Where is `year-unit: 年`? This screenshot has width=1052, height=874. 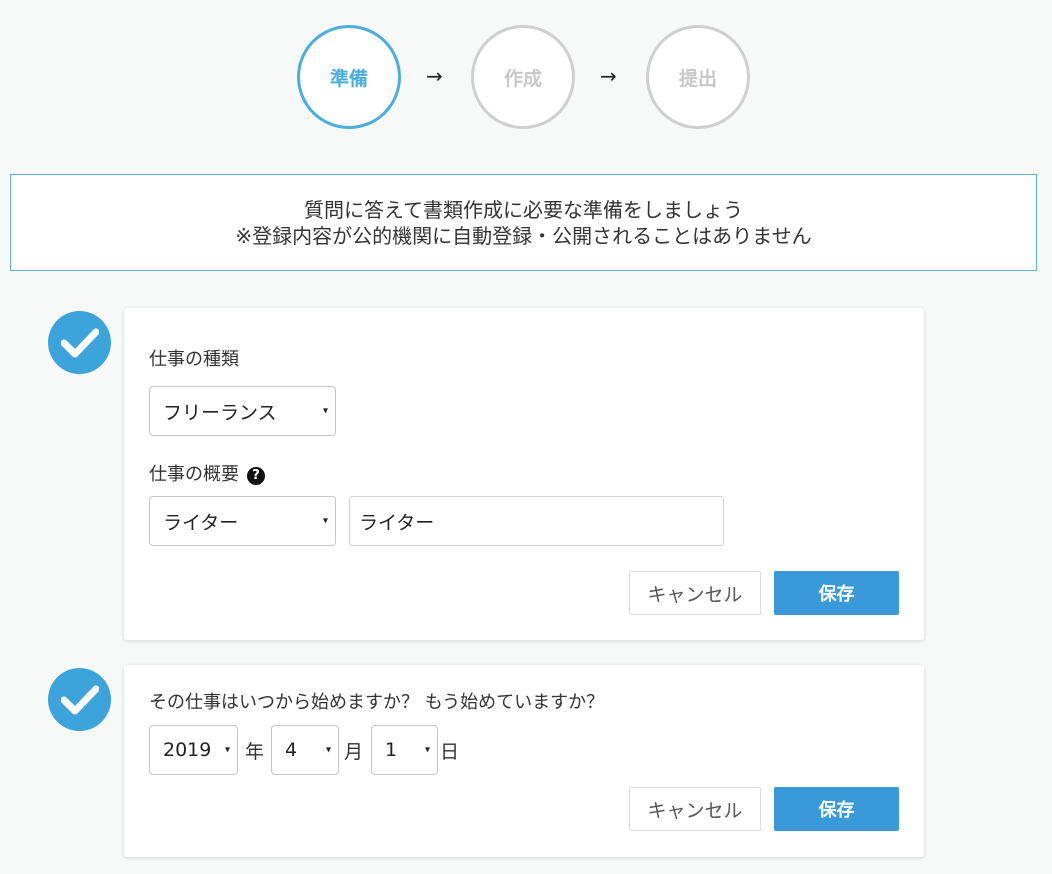 year-unit: 年 is located at coordinates (255, 752).